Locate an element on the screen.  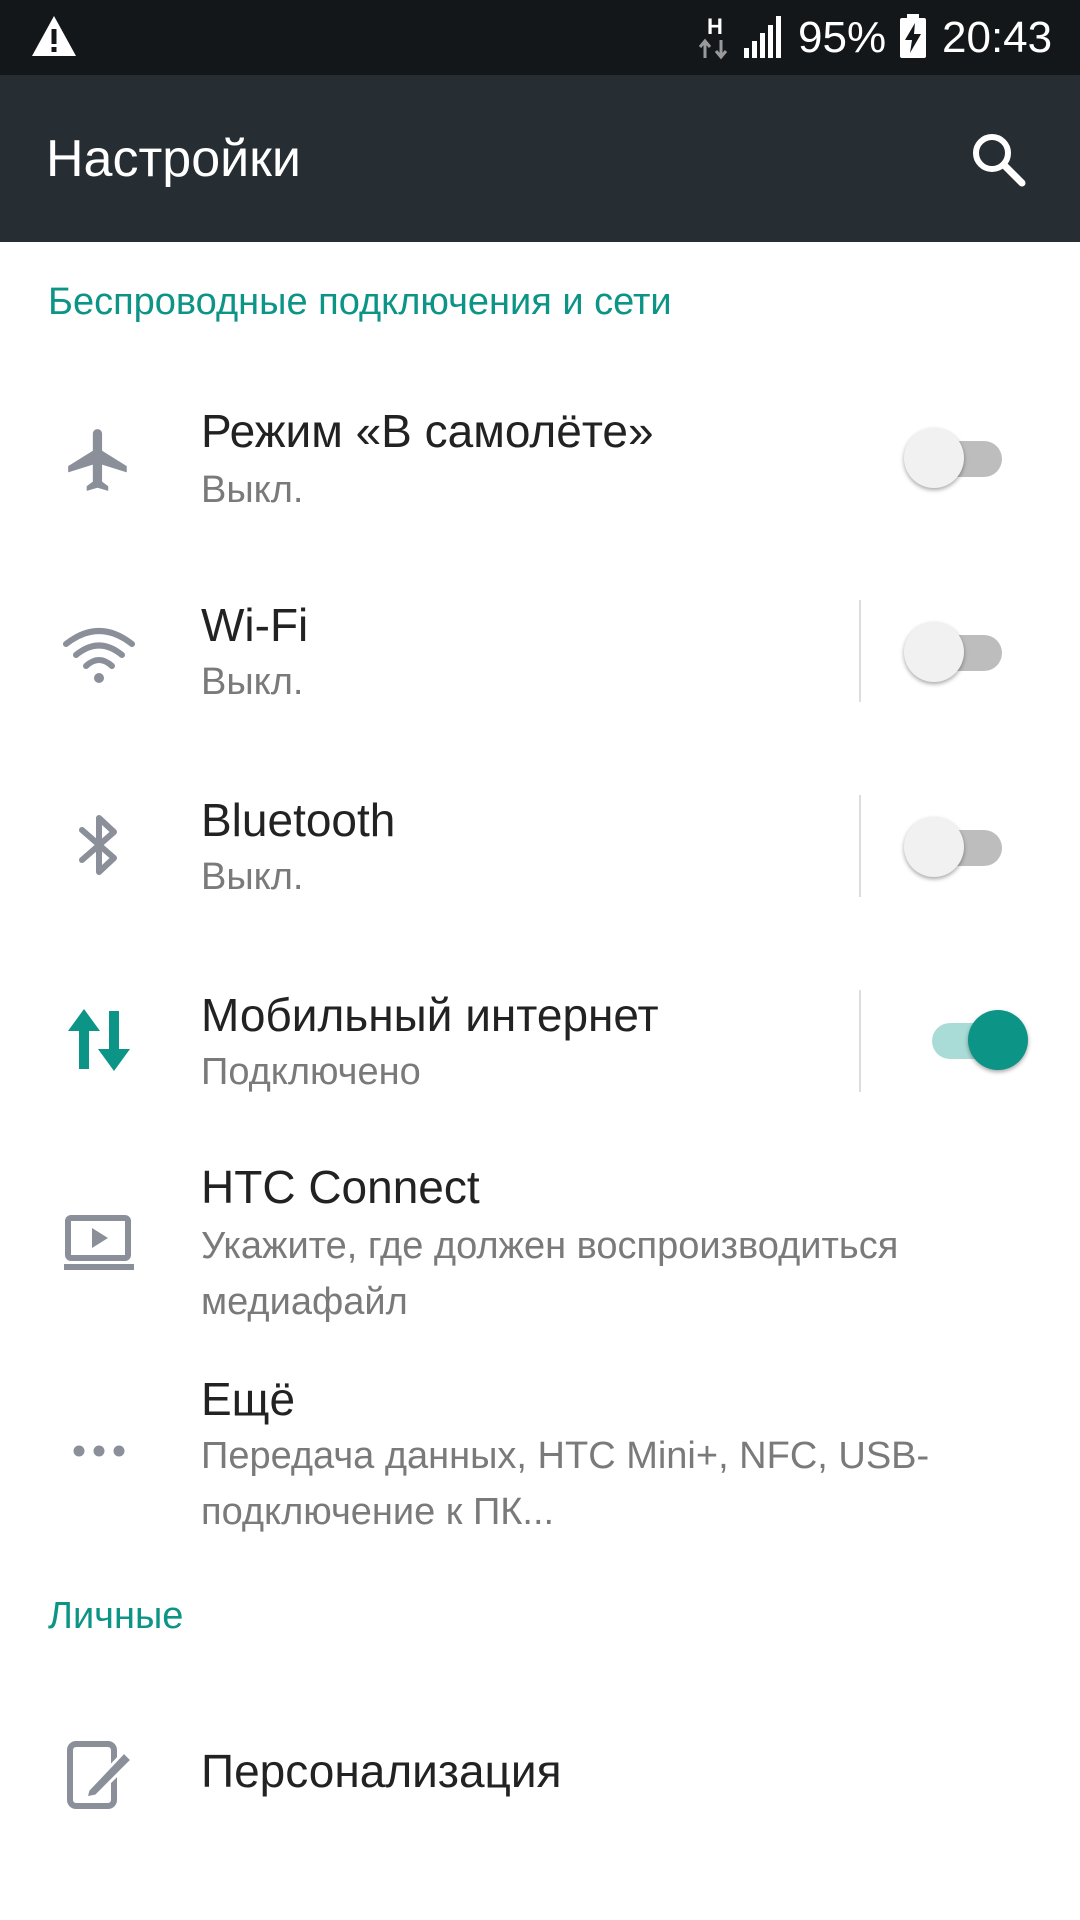
setting-title: Bluetooth is located at coordinates (298, 820).